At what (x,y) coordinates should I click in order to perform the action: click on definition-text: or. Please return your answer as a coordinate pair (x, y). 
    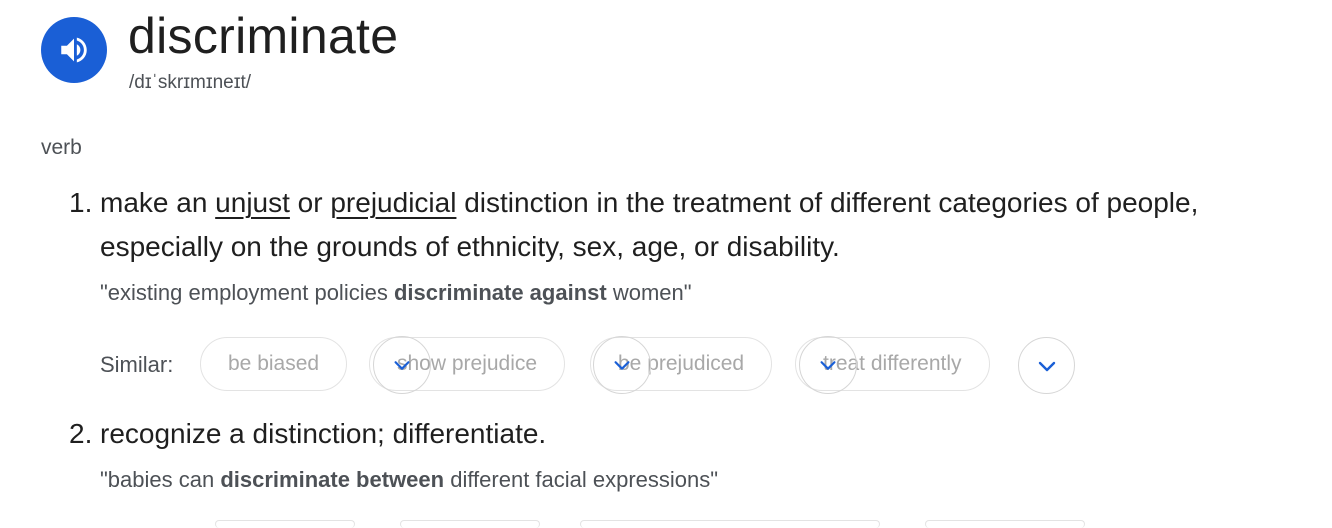
    Looking at the image, I should click on (310, 202).